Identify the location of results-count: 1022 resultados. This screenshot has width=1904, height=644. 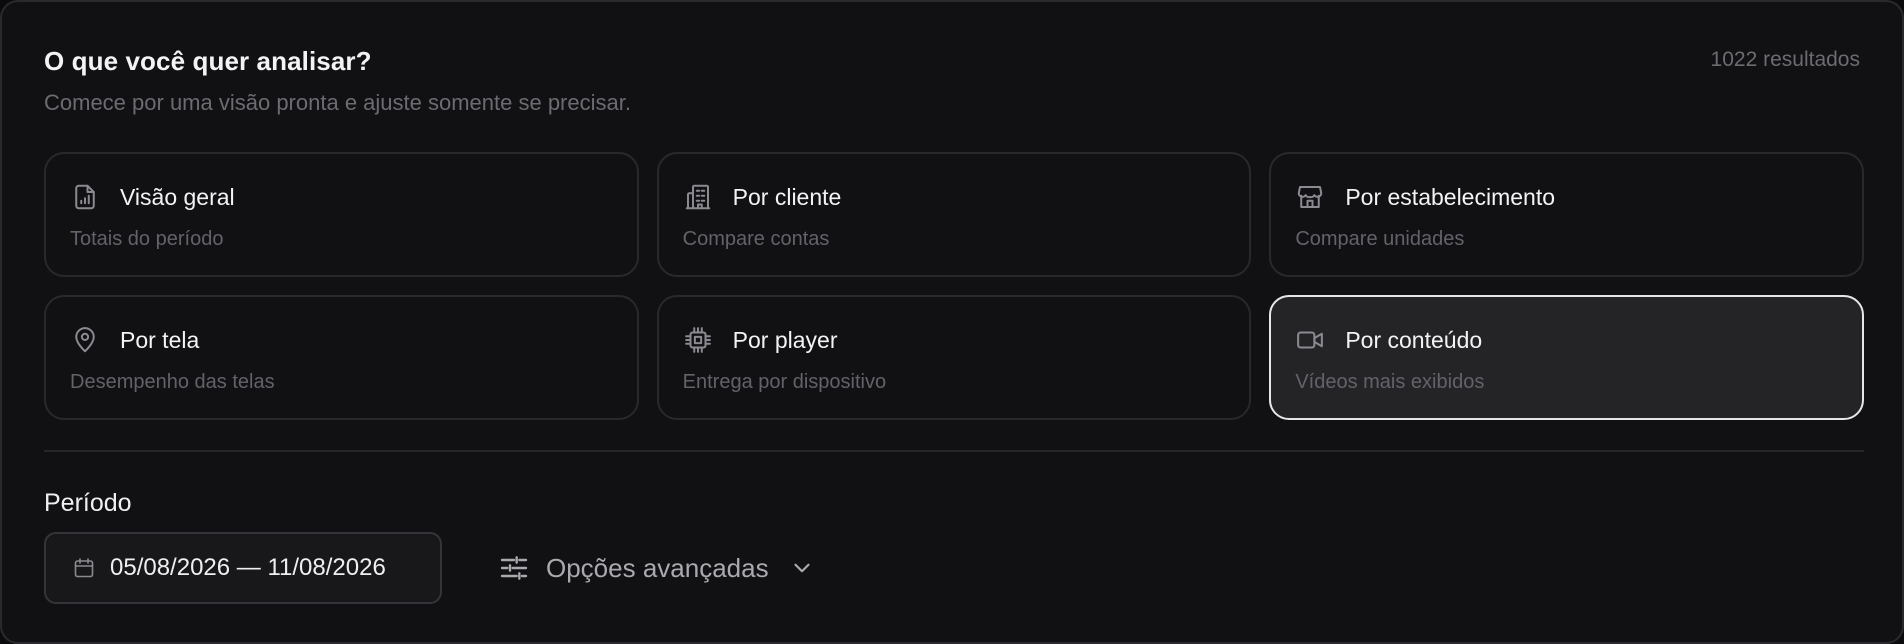
(1785, 59).